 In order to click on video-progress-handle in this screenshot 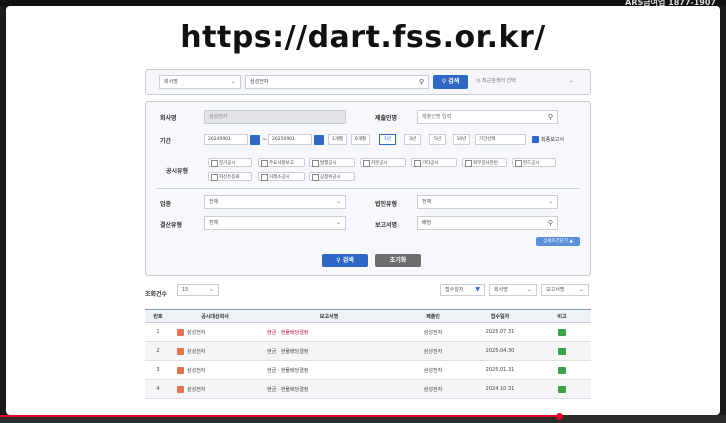, I will do `click(559, 416)`.